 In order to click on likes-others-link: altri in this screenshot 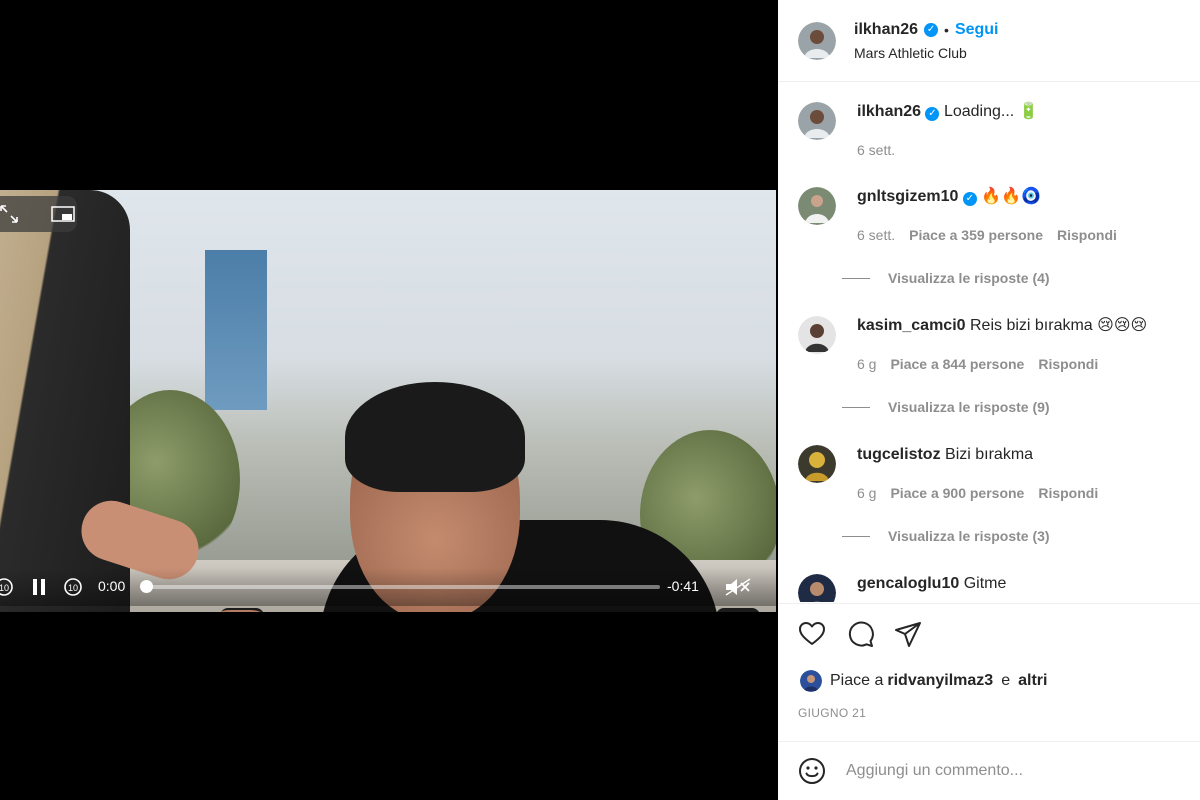, I will do `click(1032, 681)`.